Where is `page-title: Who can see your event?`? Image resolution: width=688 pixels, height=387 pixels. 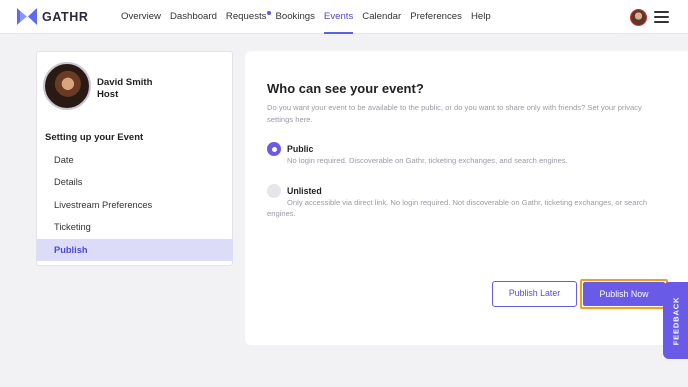
page-title: Who can see your event? is located at coordinates (345, 88).